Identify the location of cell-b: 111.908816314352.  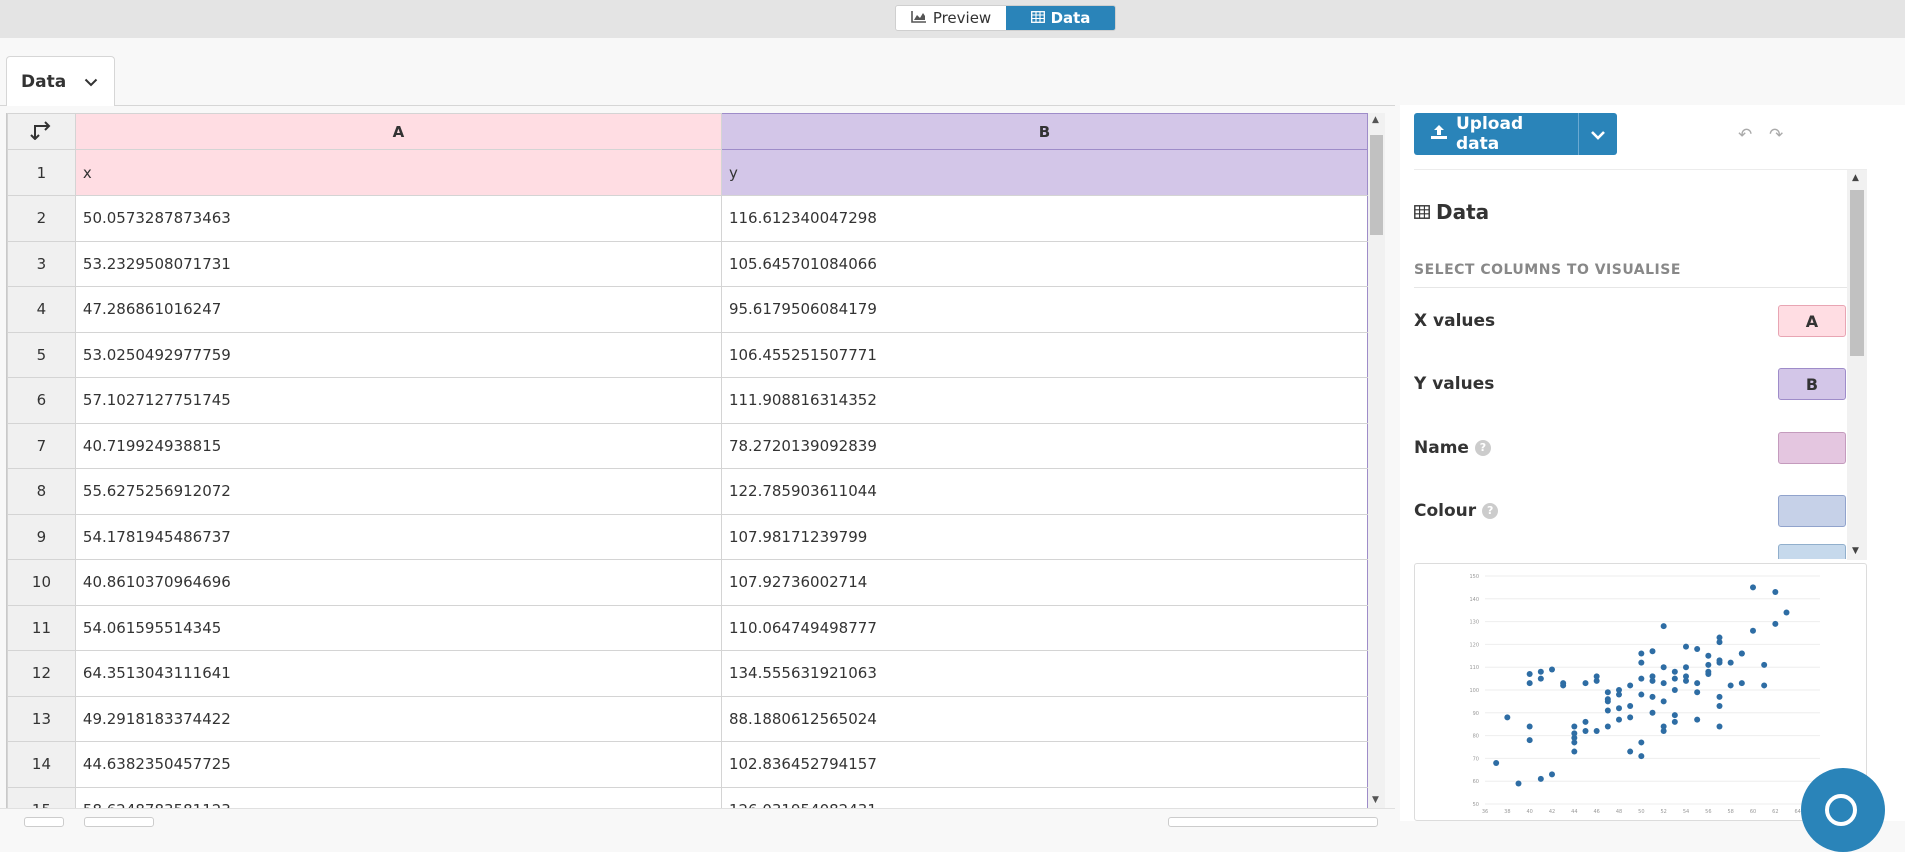
(1044, 400).